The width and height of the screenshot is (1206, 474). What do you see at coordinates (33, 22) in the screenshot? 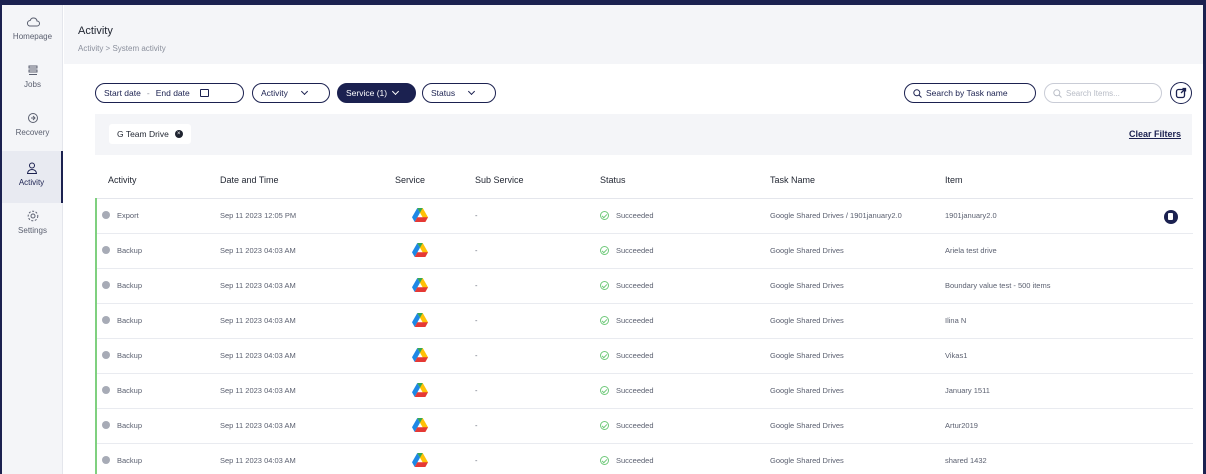
I see `cloud-icon` at bounding box center [33, 22].